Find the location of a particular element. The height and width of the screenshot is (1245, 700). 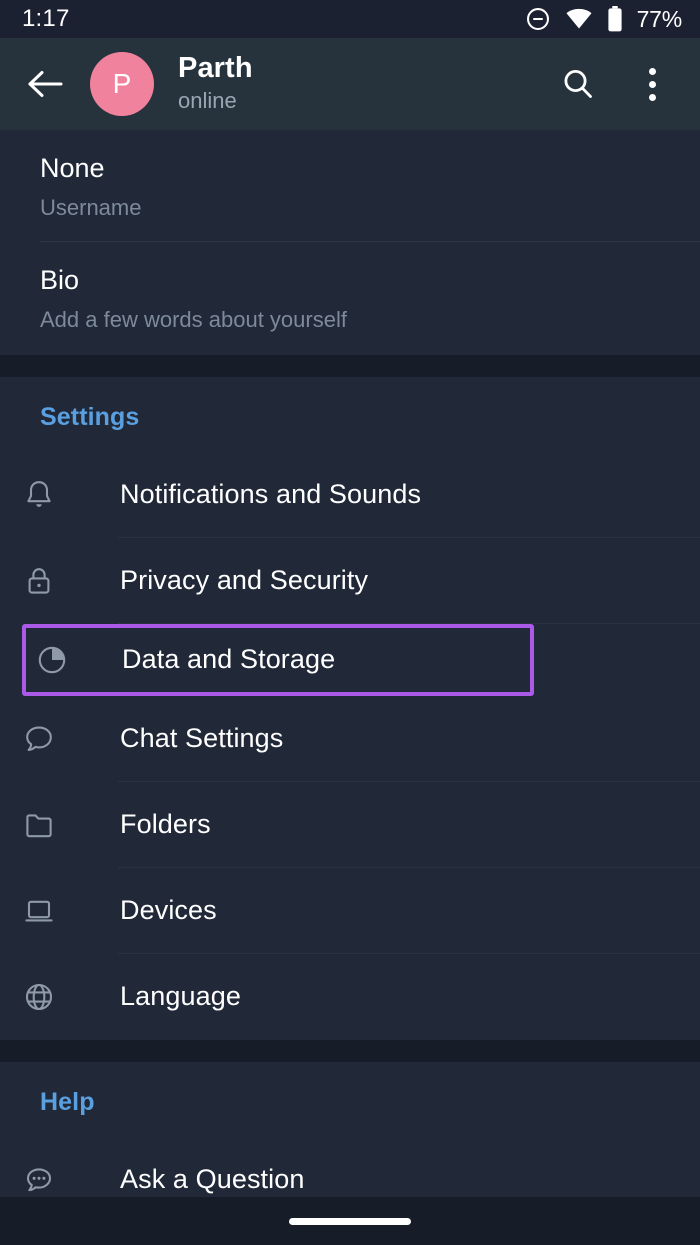

sidebar-item-label: Chat Settings is located at coordinates (202, 738).